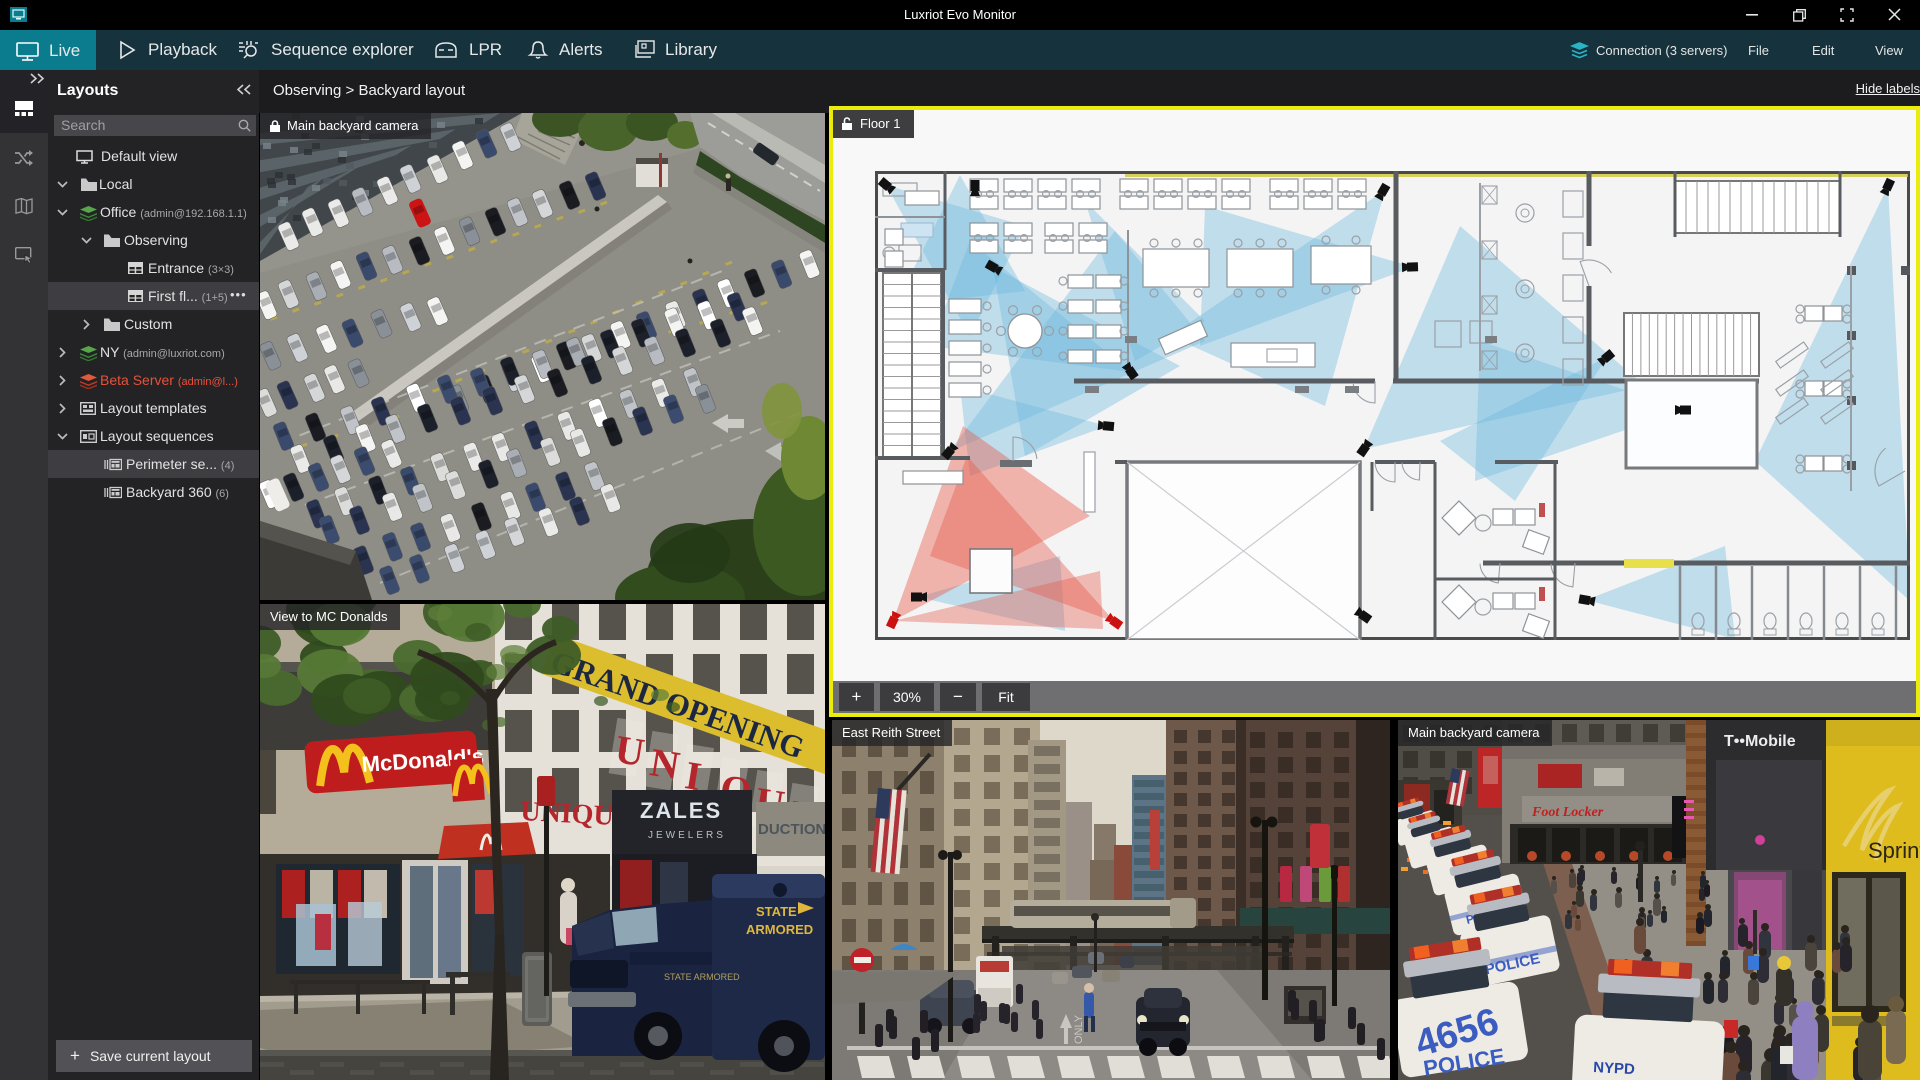 The height and width of the screenshot is (1080, 1920). I want to click on svg-text: JEWELERS, so click(687, 835).